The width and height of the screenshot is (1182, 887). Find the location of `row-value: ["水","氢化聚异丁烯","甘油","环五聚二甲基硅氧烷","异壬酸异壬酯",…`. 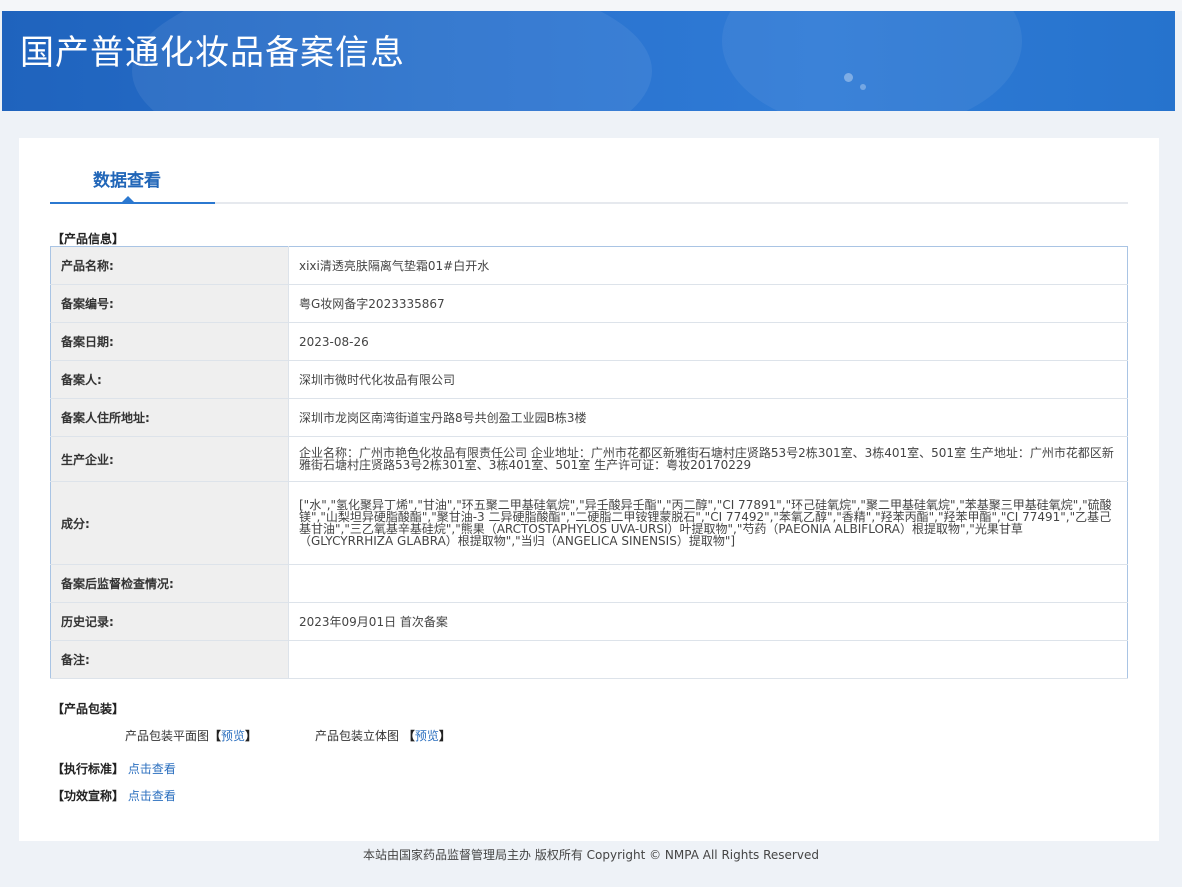

row-value: ["水","氢化聚异丁烯","甘油","环五聚二甲基硅氧烷","异壬酸异壬酯",… is located at coordinates (708, 523).